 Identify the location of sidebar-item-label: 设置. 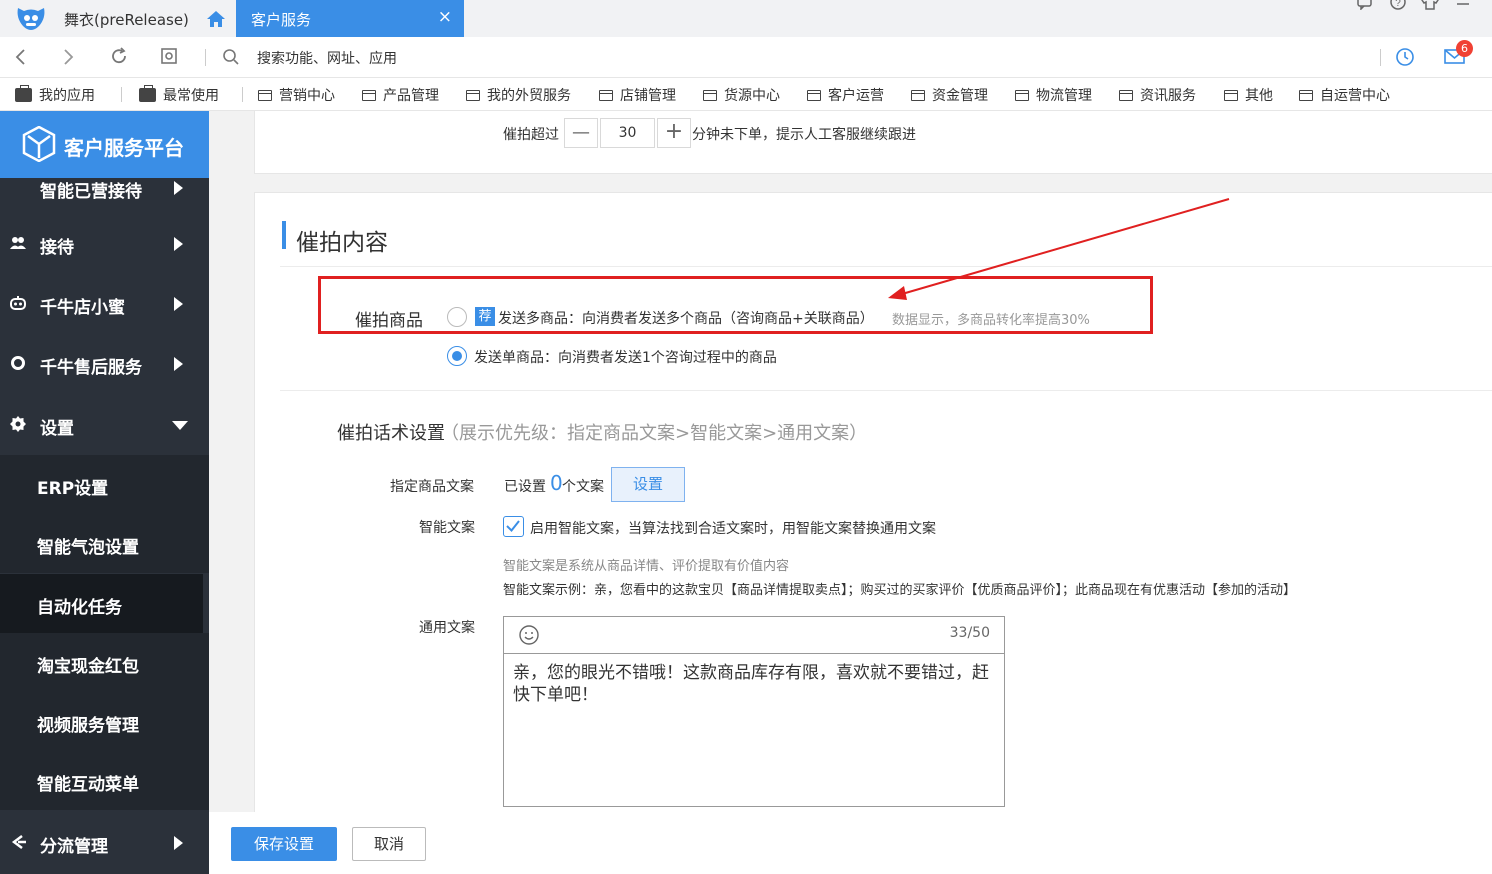
(57, 429).